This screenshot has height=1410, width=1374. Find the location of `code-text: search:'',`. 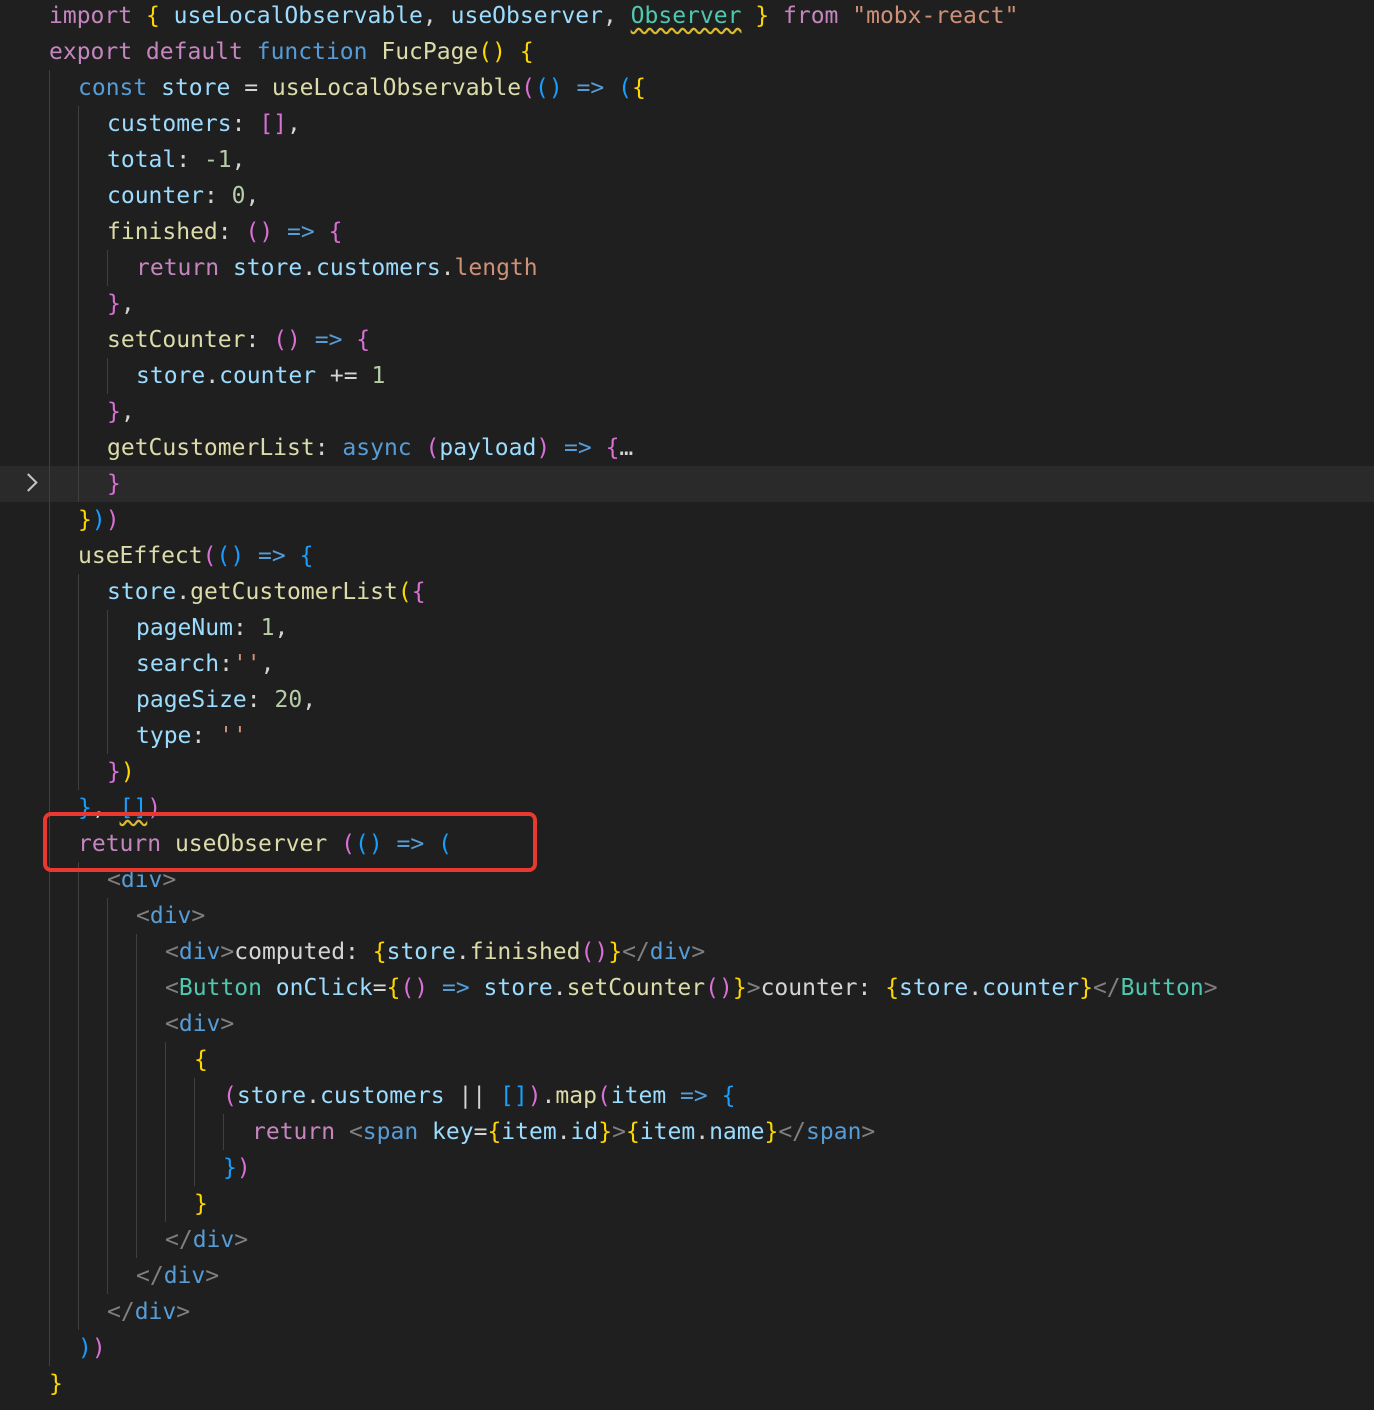

code-text: search:'', is located at coordinates (205, 664).